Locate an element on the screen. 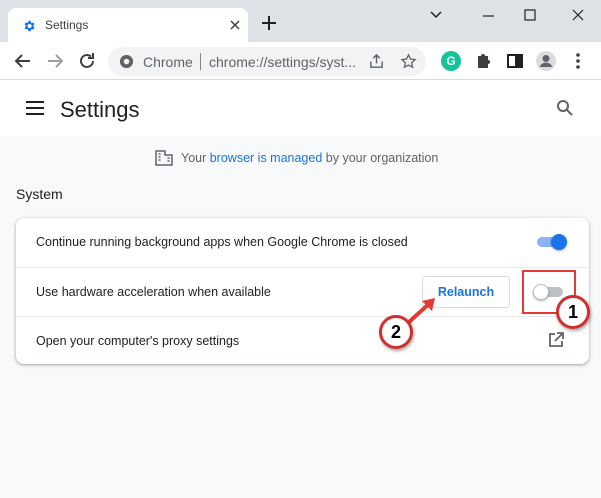  close-icon is located at coordinates (235, 25).